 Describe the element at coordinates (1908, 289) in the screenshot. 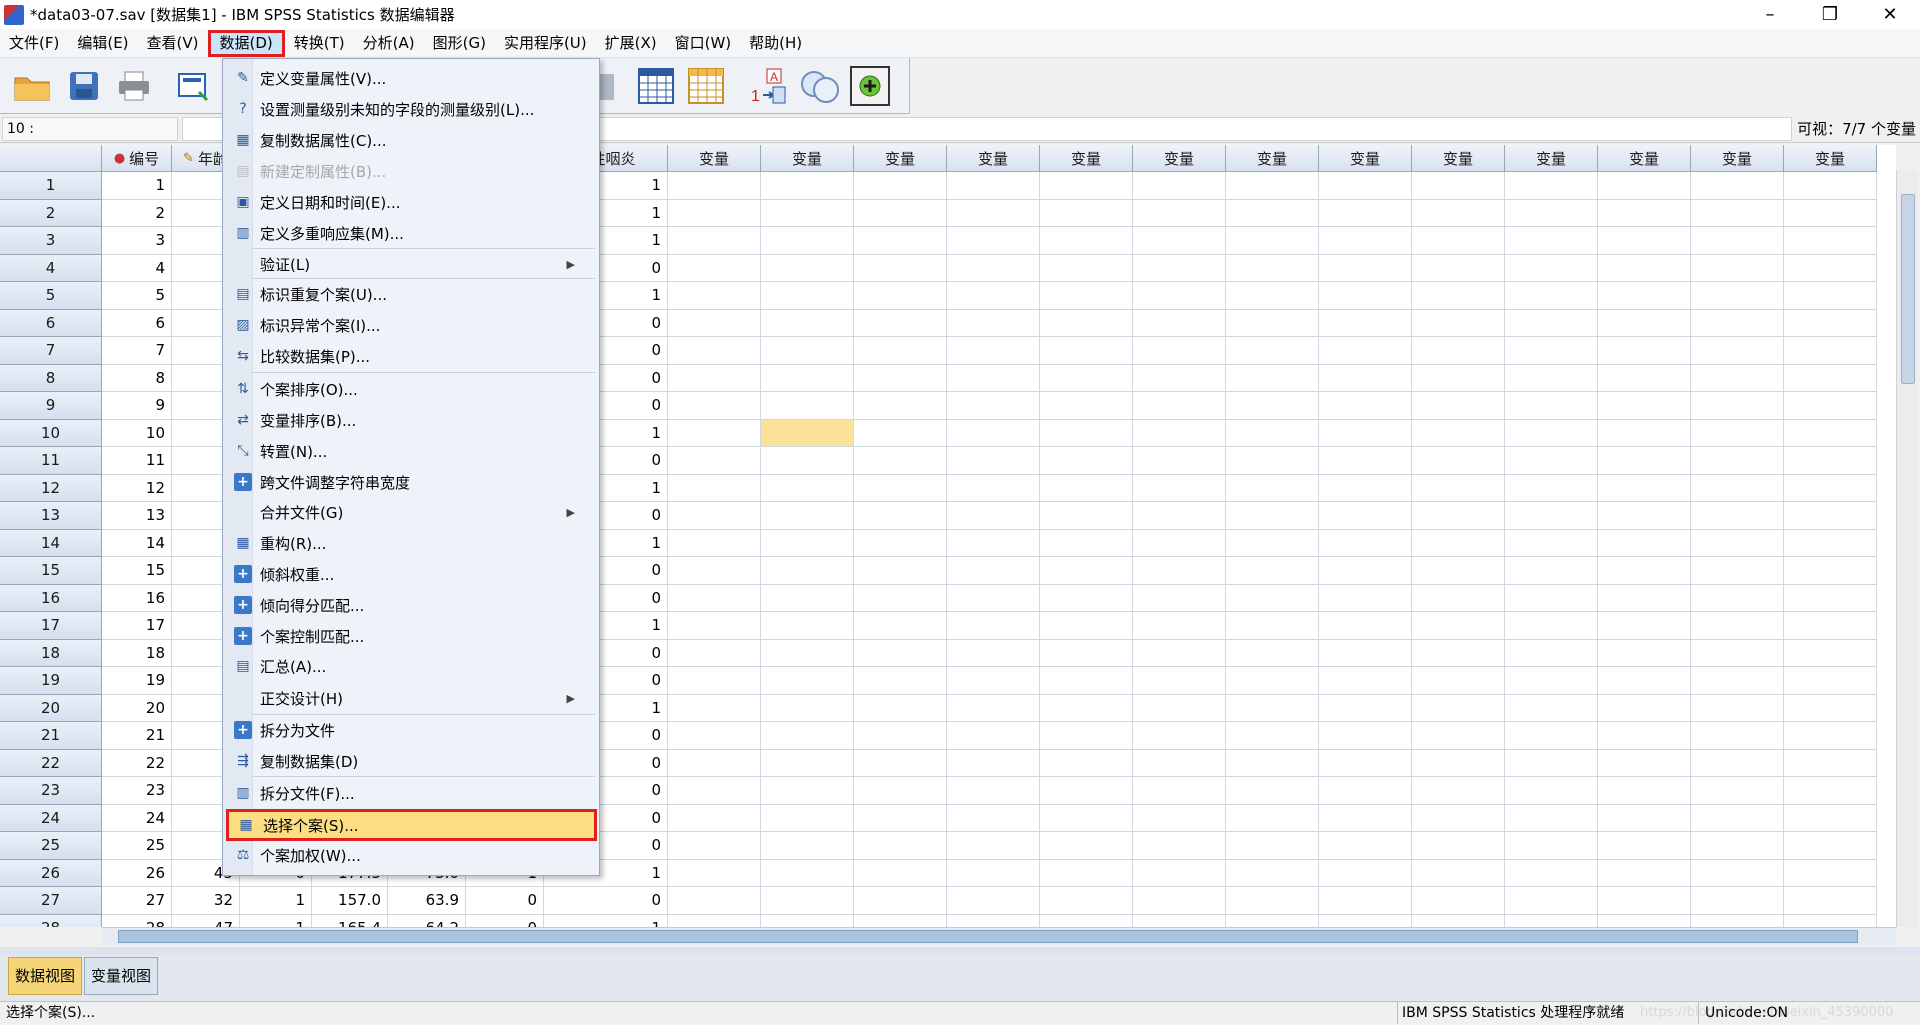

I see `vertical-scroll-thumb` at that location.